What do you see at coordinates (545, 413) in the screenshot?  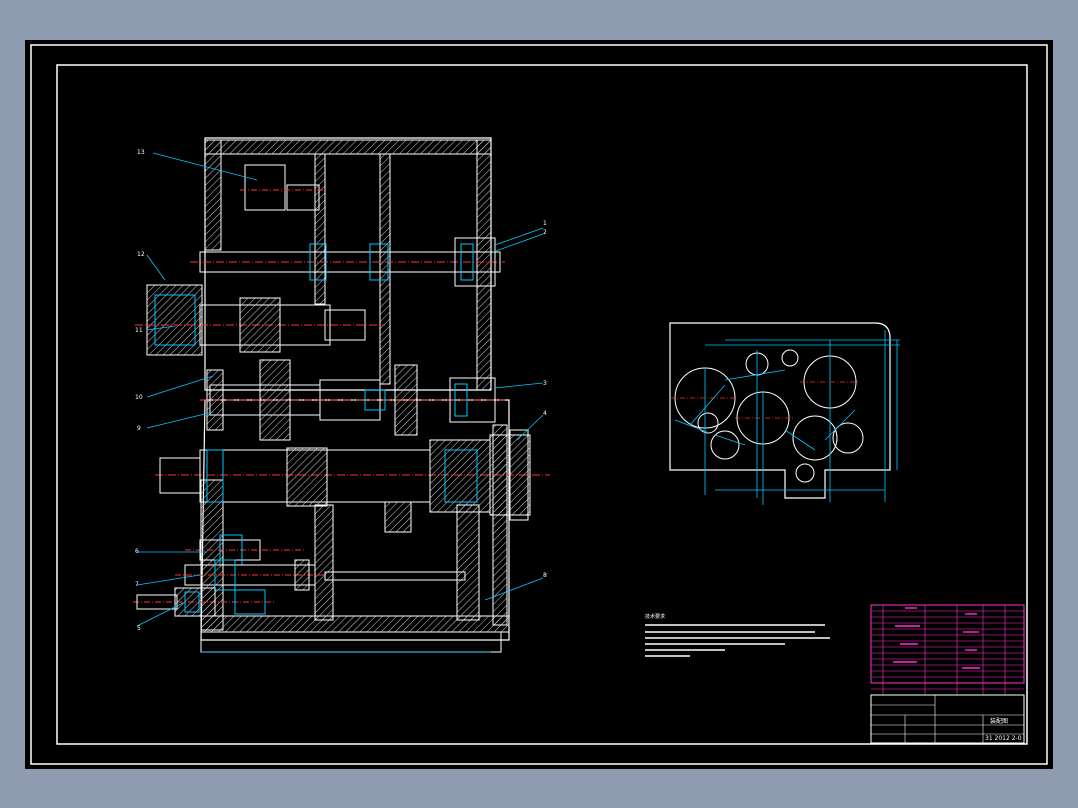 I see `balloon-4: 4` at bounding box center [545, 413].